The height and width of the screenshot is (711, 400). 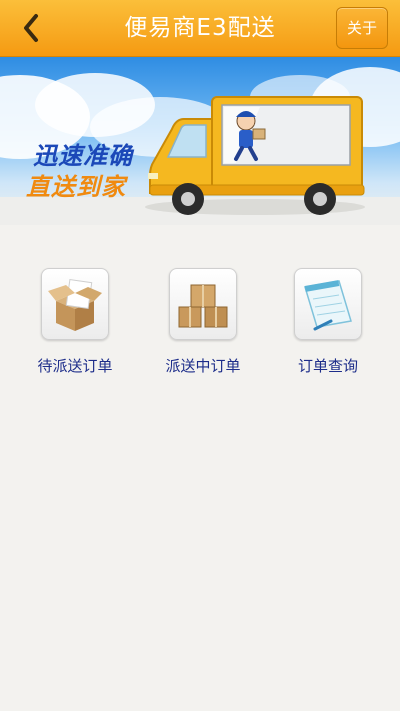 I want to click on open-box-icon, so click(x=75, y=304).